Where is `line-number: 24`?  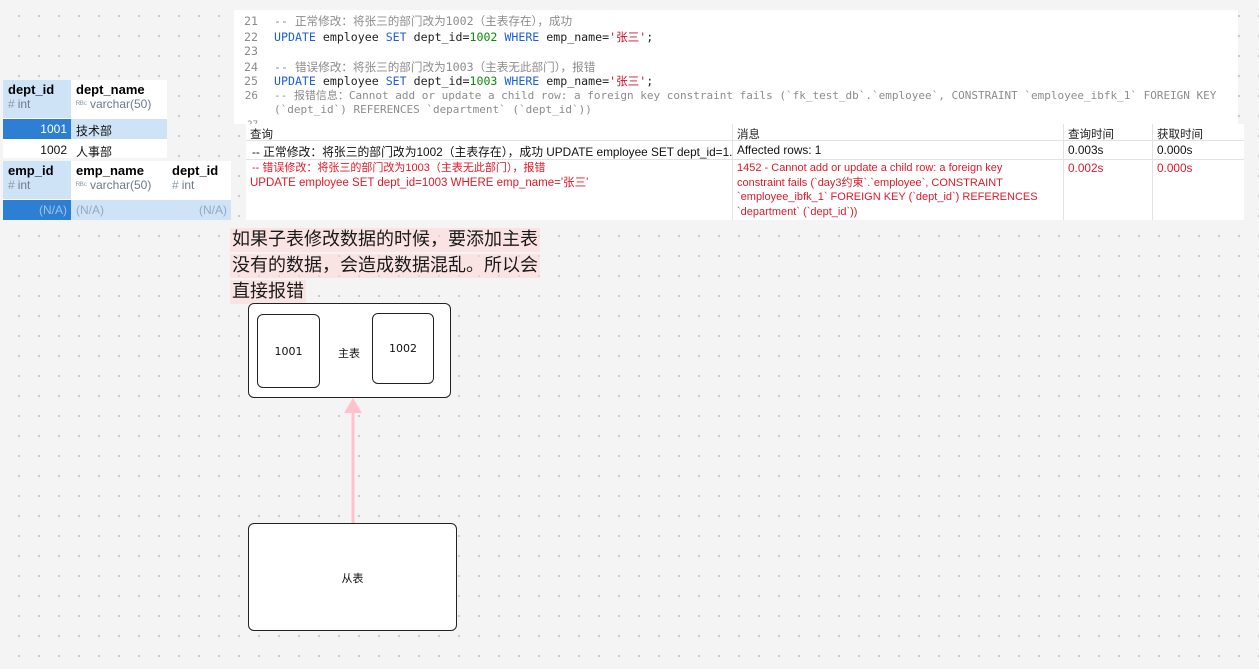
line-number: 24 is located at coordinates (251, 67).